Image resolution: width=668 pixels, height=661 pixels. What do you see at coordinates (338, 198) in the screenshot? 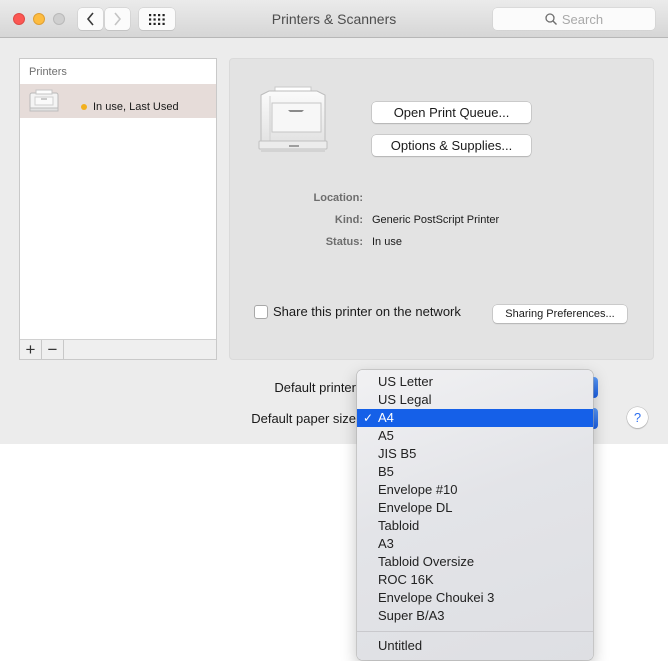
I see `location-key: Location:` at bounding box center [338, 198].